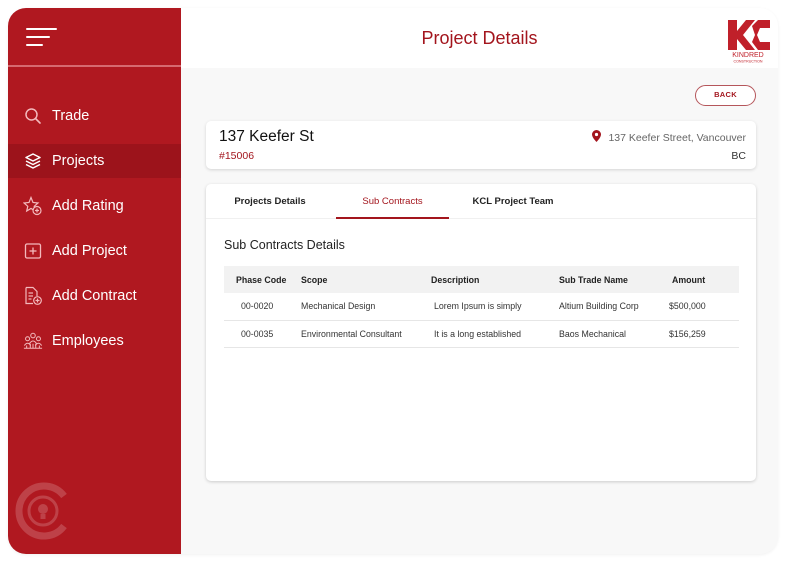 This screenshot has width=786, height=563. I want to click on svg-text: KINDRED, so click(748, 55).